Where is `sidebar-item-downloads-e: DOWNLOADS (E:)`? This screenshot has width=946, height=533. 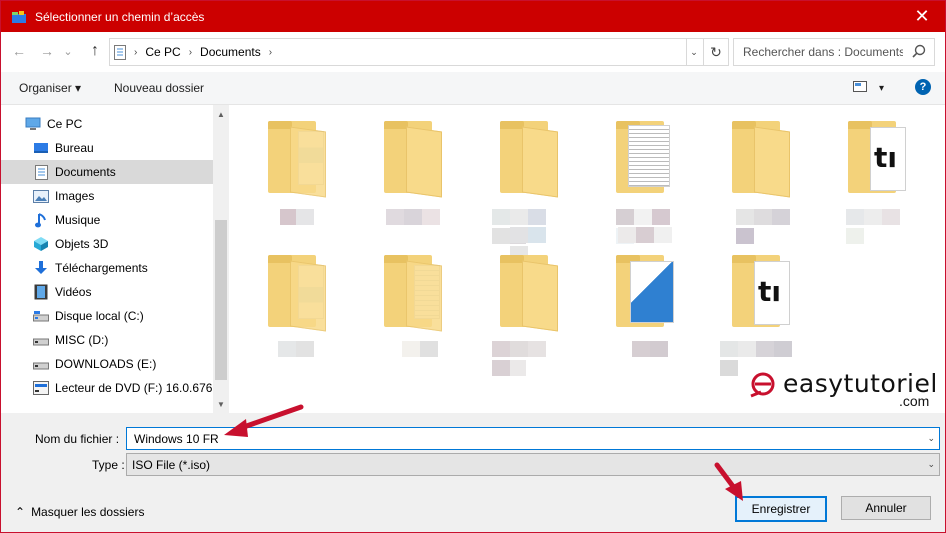
sidebar-item-downloads-e: DOWNLOADS (E:) is located at coordinates (107, 364).